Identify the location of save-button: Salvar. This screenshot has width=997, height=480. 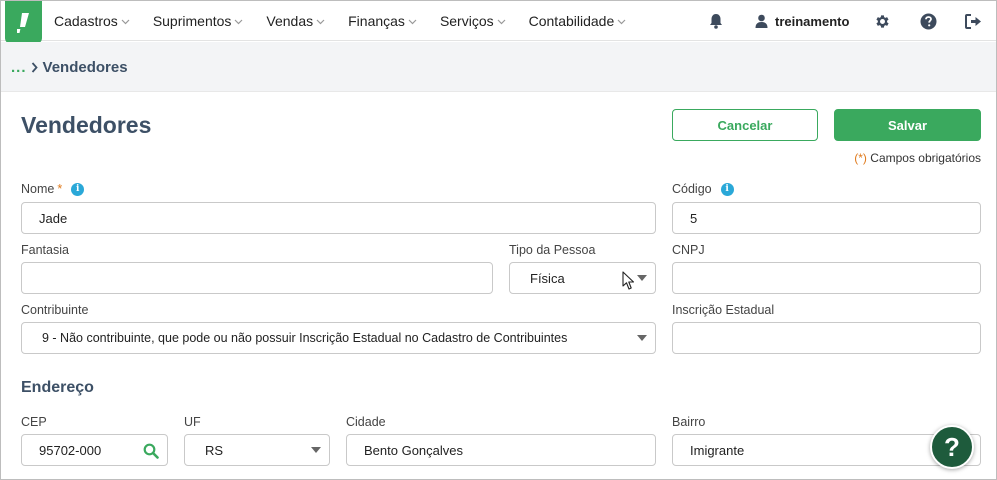
(907, 125).